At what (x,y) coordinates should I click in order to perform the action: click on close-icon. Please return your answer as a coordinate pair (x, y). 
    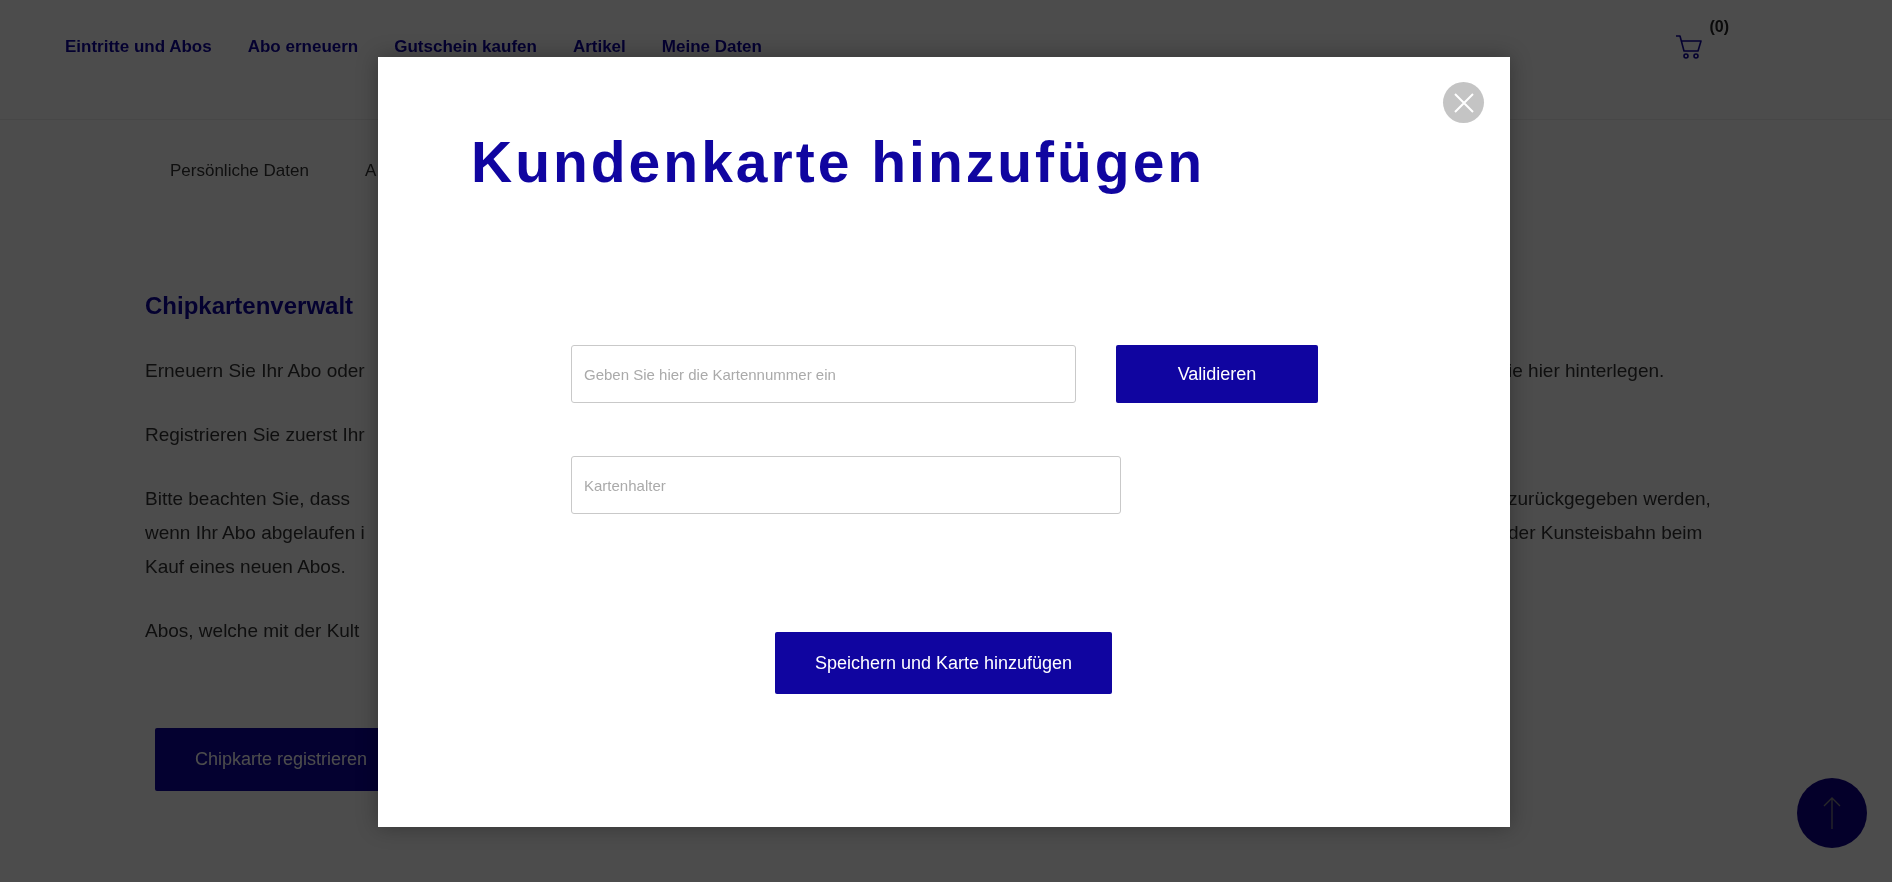
    Looking at the image, I should click on (1463, 102).